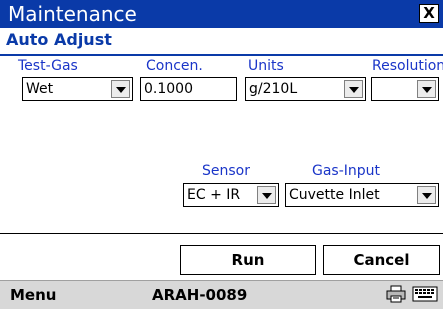 This screenshot has height=309, width=443. I want to click on cancel-button: Cancel, so click(381, 260).